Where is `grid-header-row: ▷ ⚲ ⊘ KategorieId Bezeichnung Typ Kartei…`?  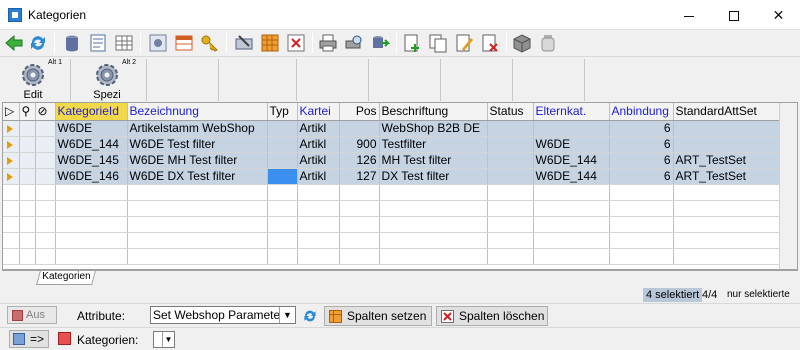
grid-header-row: ▷ ⚲ ⊘ KategorieId Bezeichnung Typ Kartei… is located at coordinates (391, 112).